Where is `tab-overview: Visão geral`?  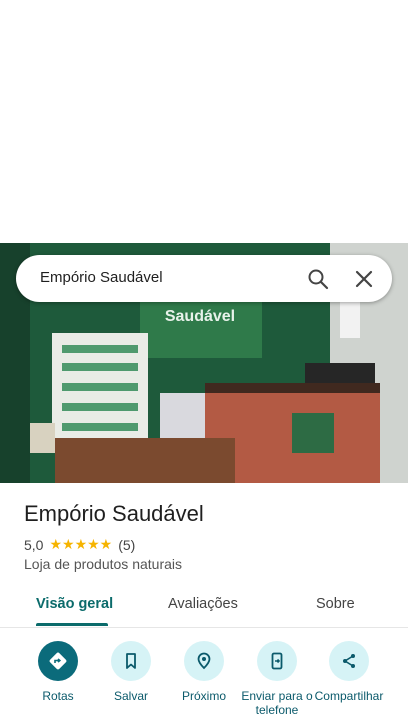
tab-overview: Visão geral is located at coordinates (74, 604).